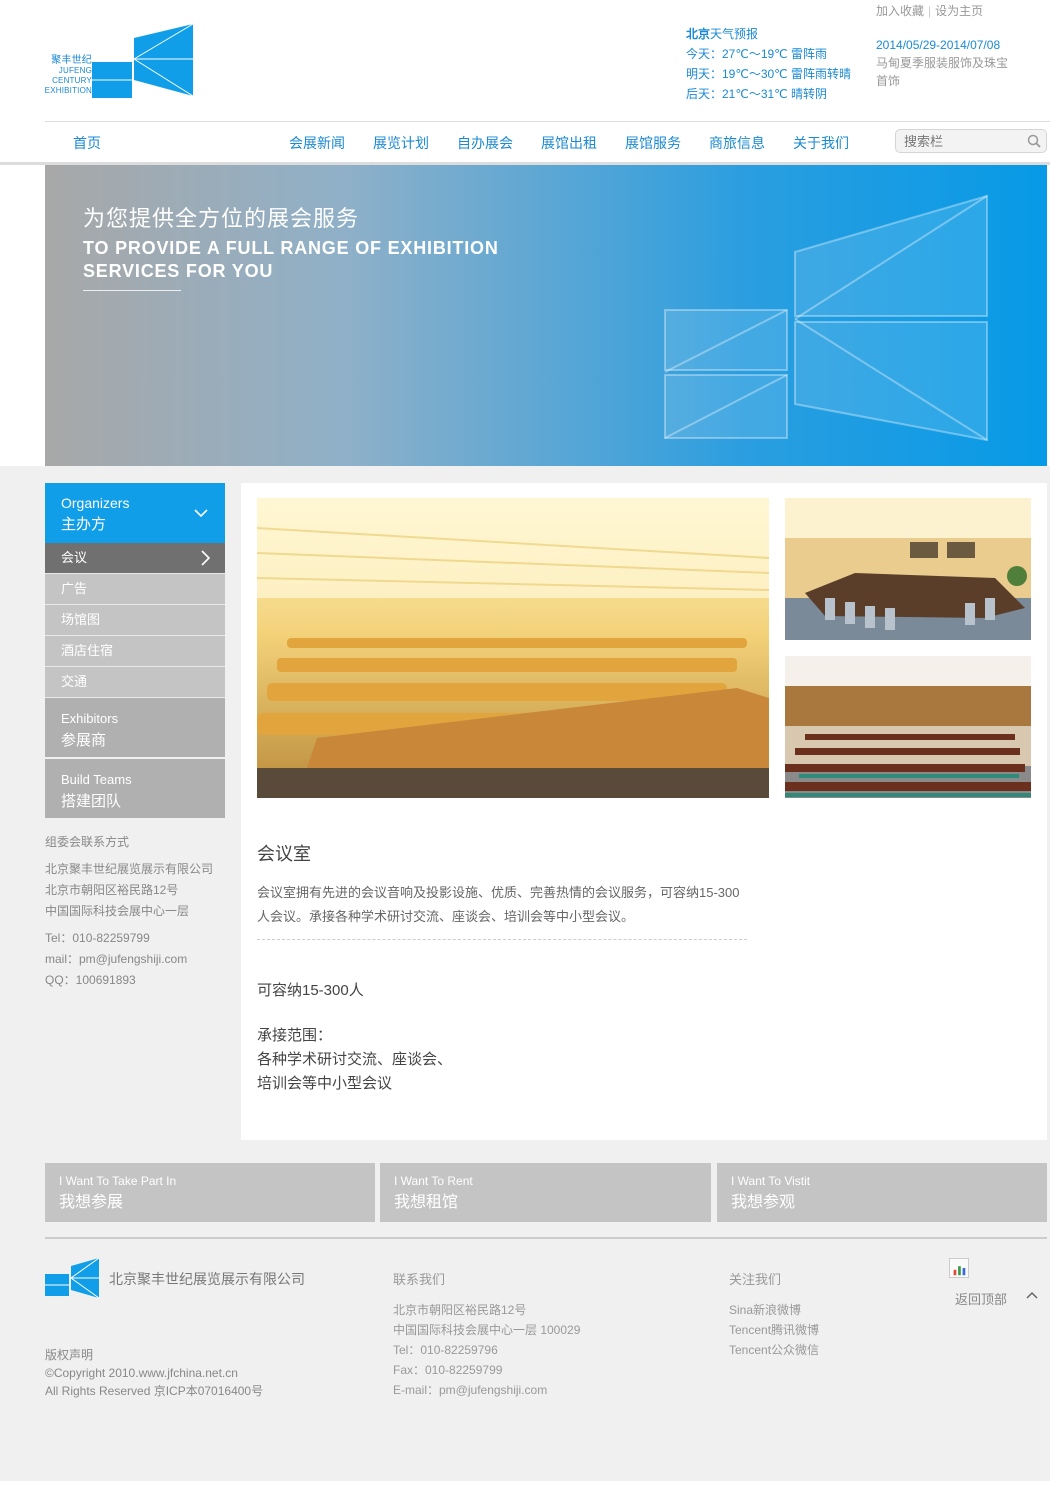 Image resolution: width=1050 pixels, height=1490 pixels. What do you see at coordinates (69, 1355) in the screenshot?
I see `copyright-title: 版权声明` at bounding box center [69, 1355].